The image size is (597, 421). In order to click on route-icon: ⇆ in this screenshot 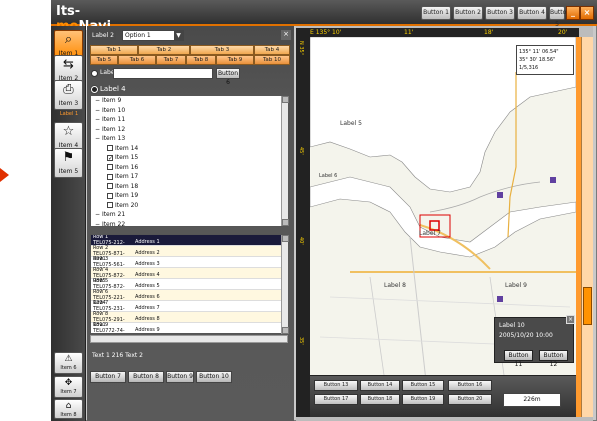, I will do `click(68, 64)`.